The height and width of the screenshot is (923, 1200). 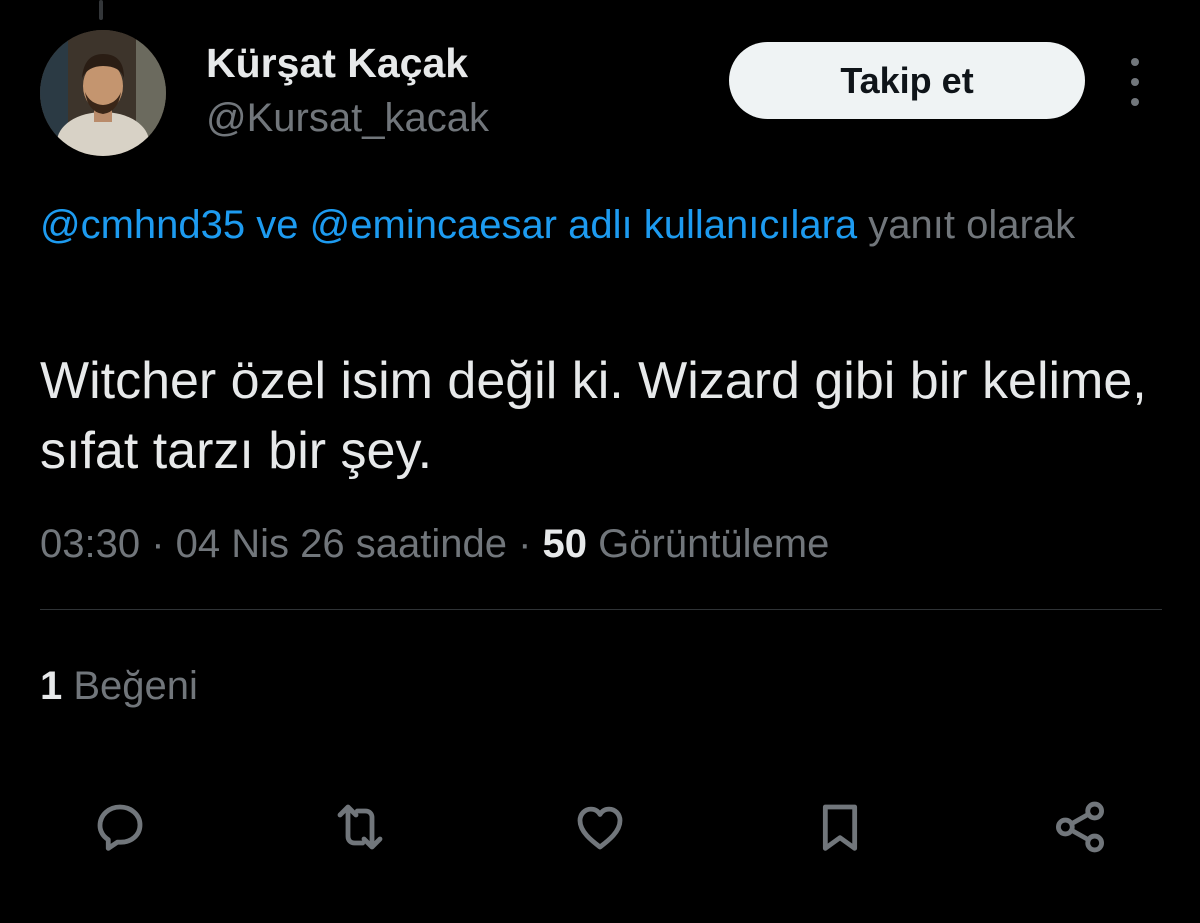 I want to click on divider, so click(x=601, y=609).